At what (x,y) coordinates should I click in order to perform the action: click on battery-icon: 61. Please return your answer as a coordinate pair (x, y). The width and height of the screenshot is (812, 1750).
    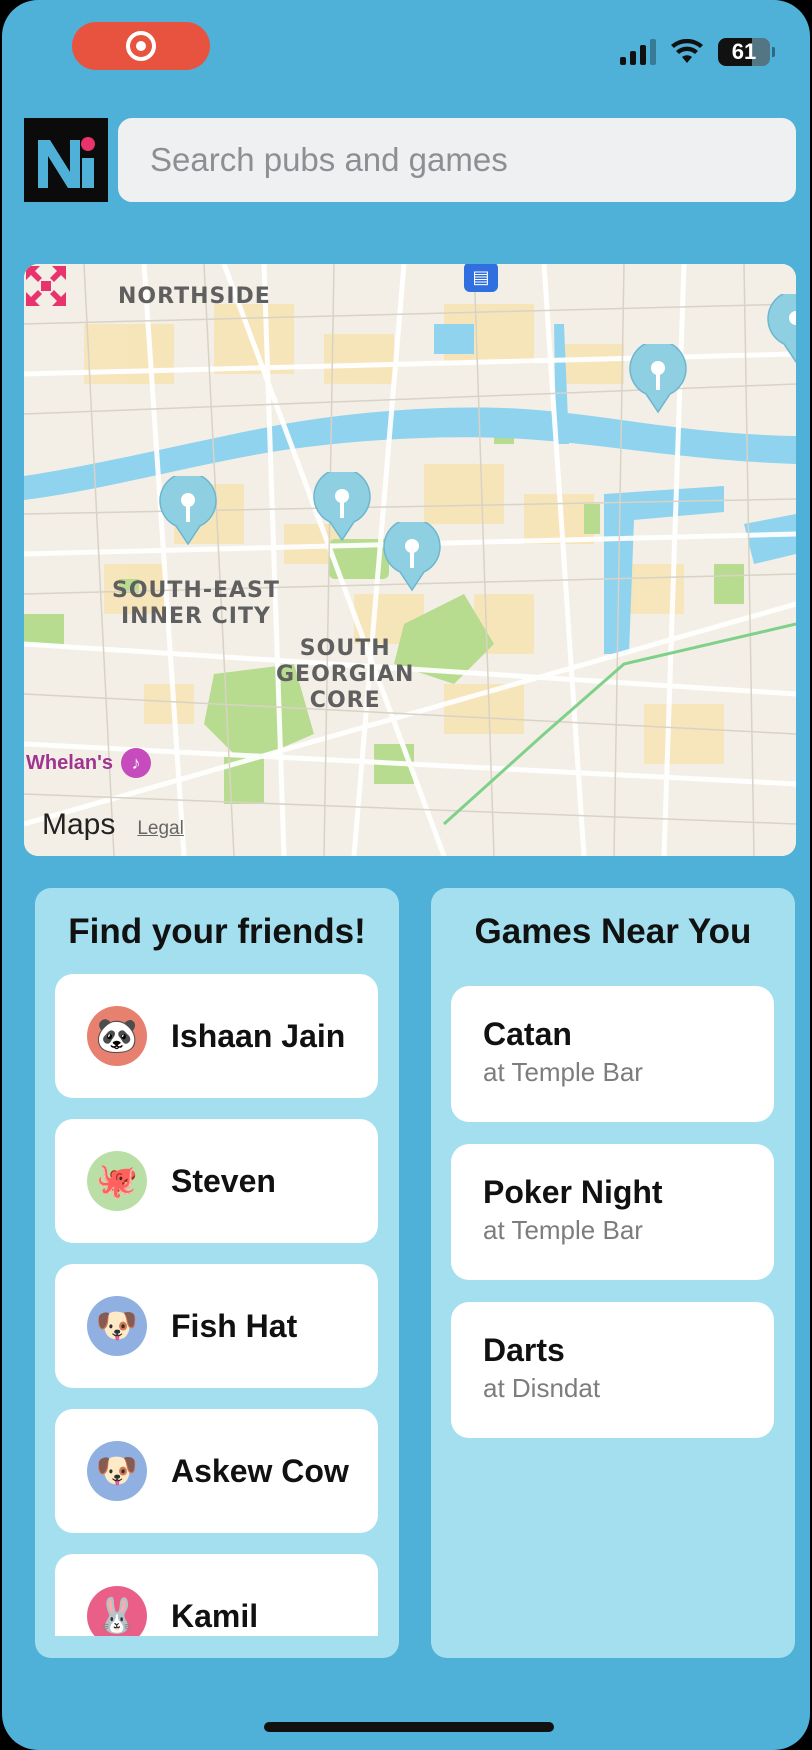
    Looking at the image, I should click on (746, 52).